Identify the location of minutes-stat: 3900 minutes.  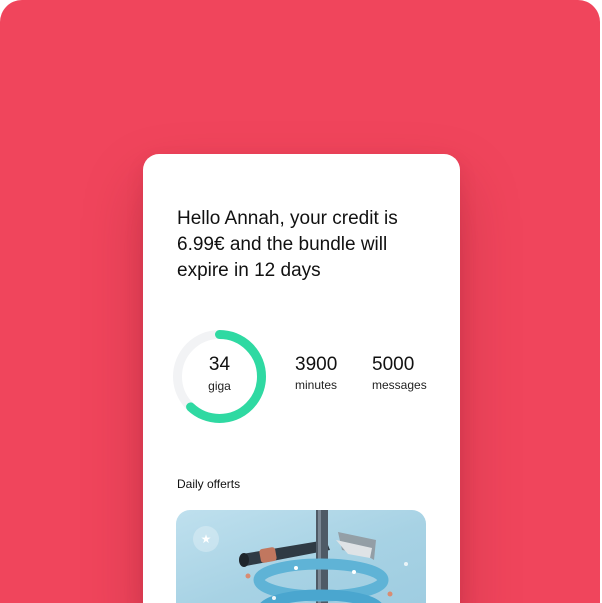
(316, 373).